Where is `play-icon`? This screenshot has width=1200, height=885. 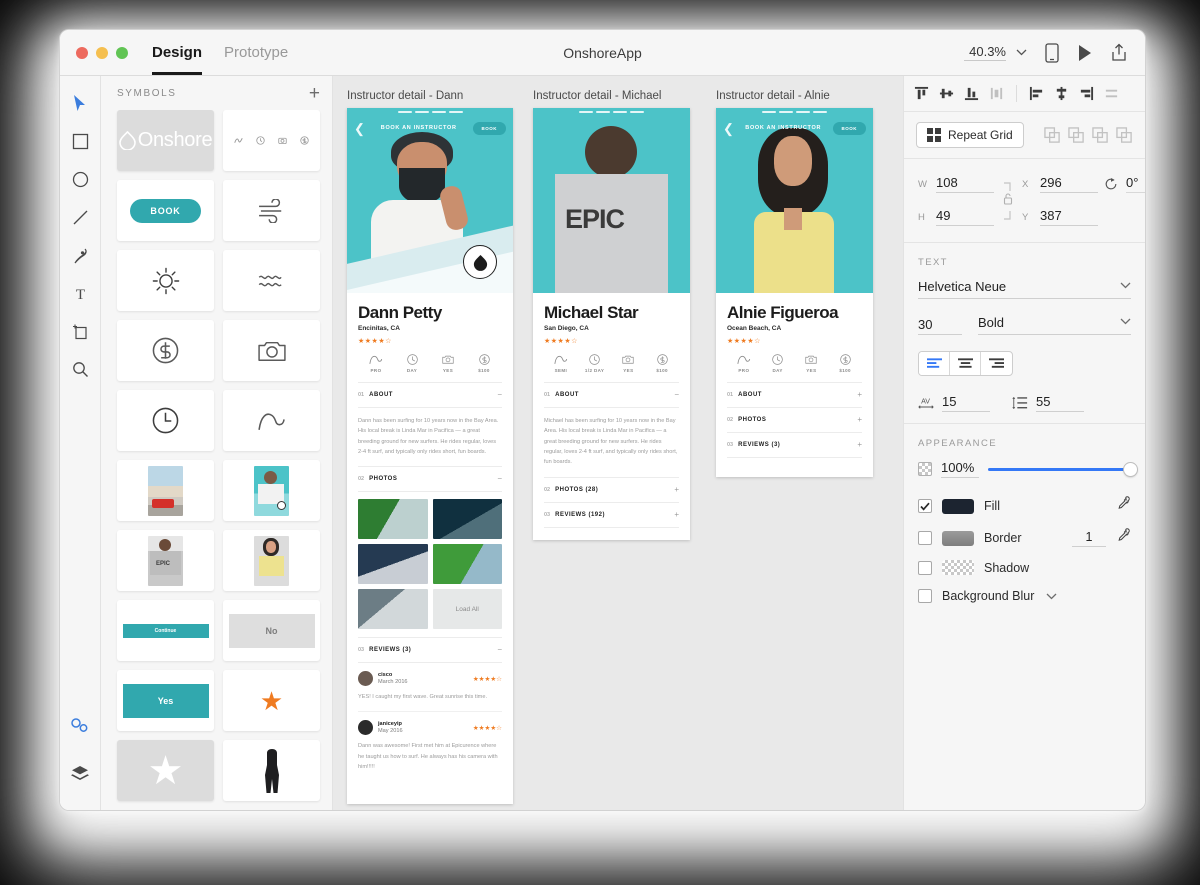 play-icon is located at coordinates (1085, 53).